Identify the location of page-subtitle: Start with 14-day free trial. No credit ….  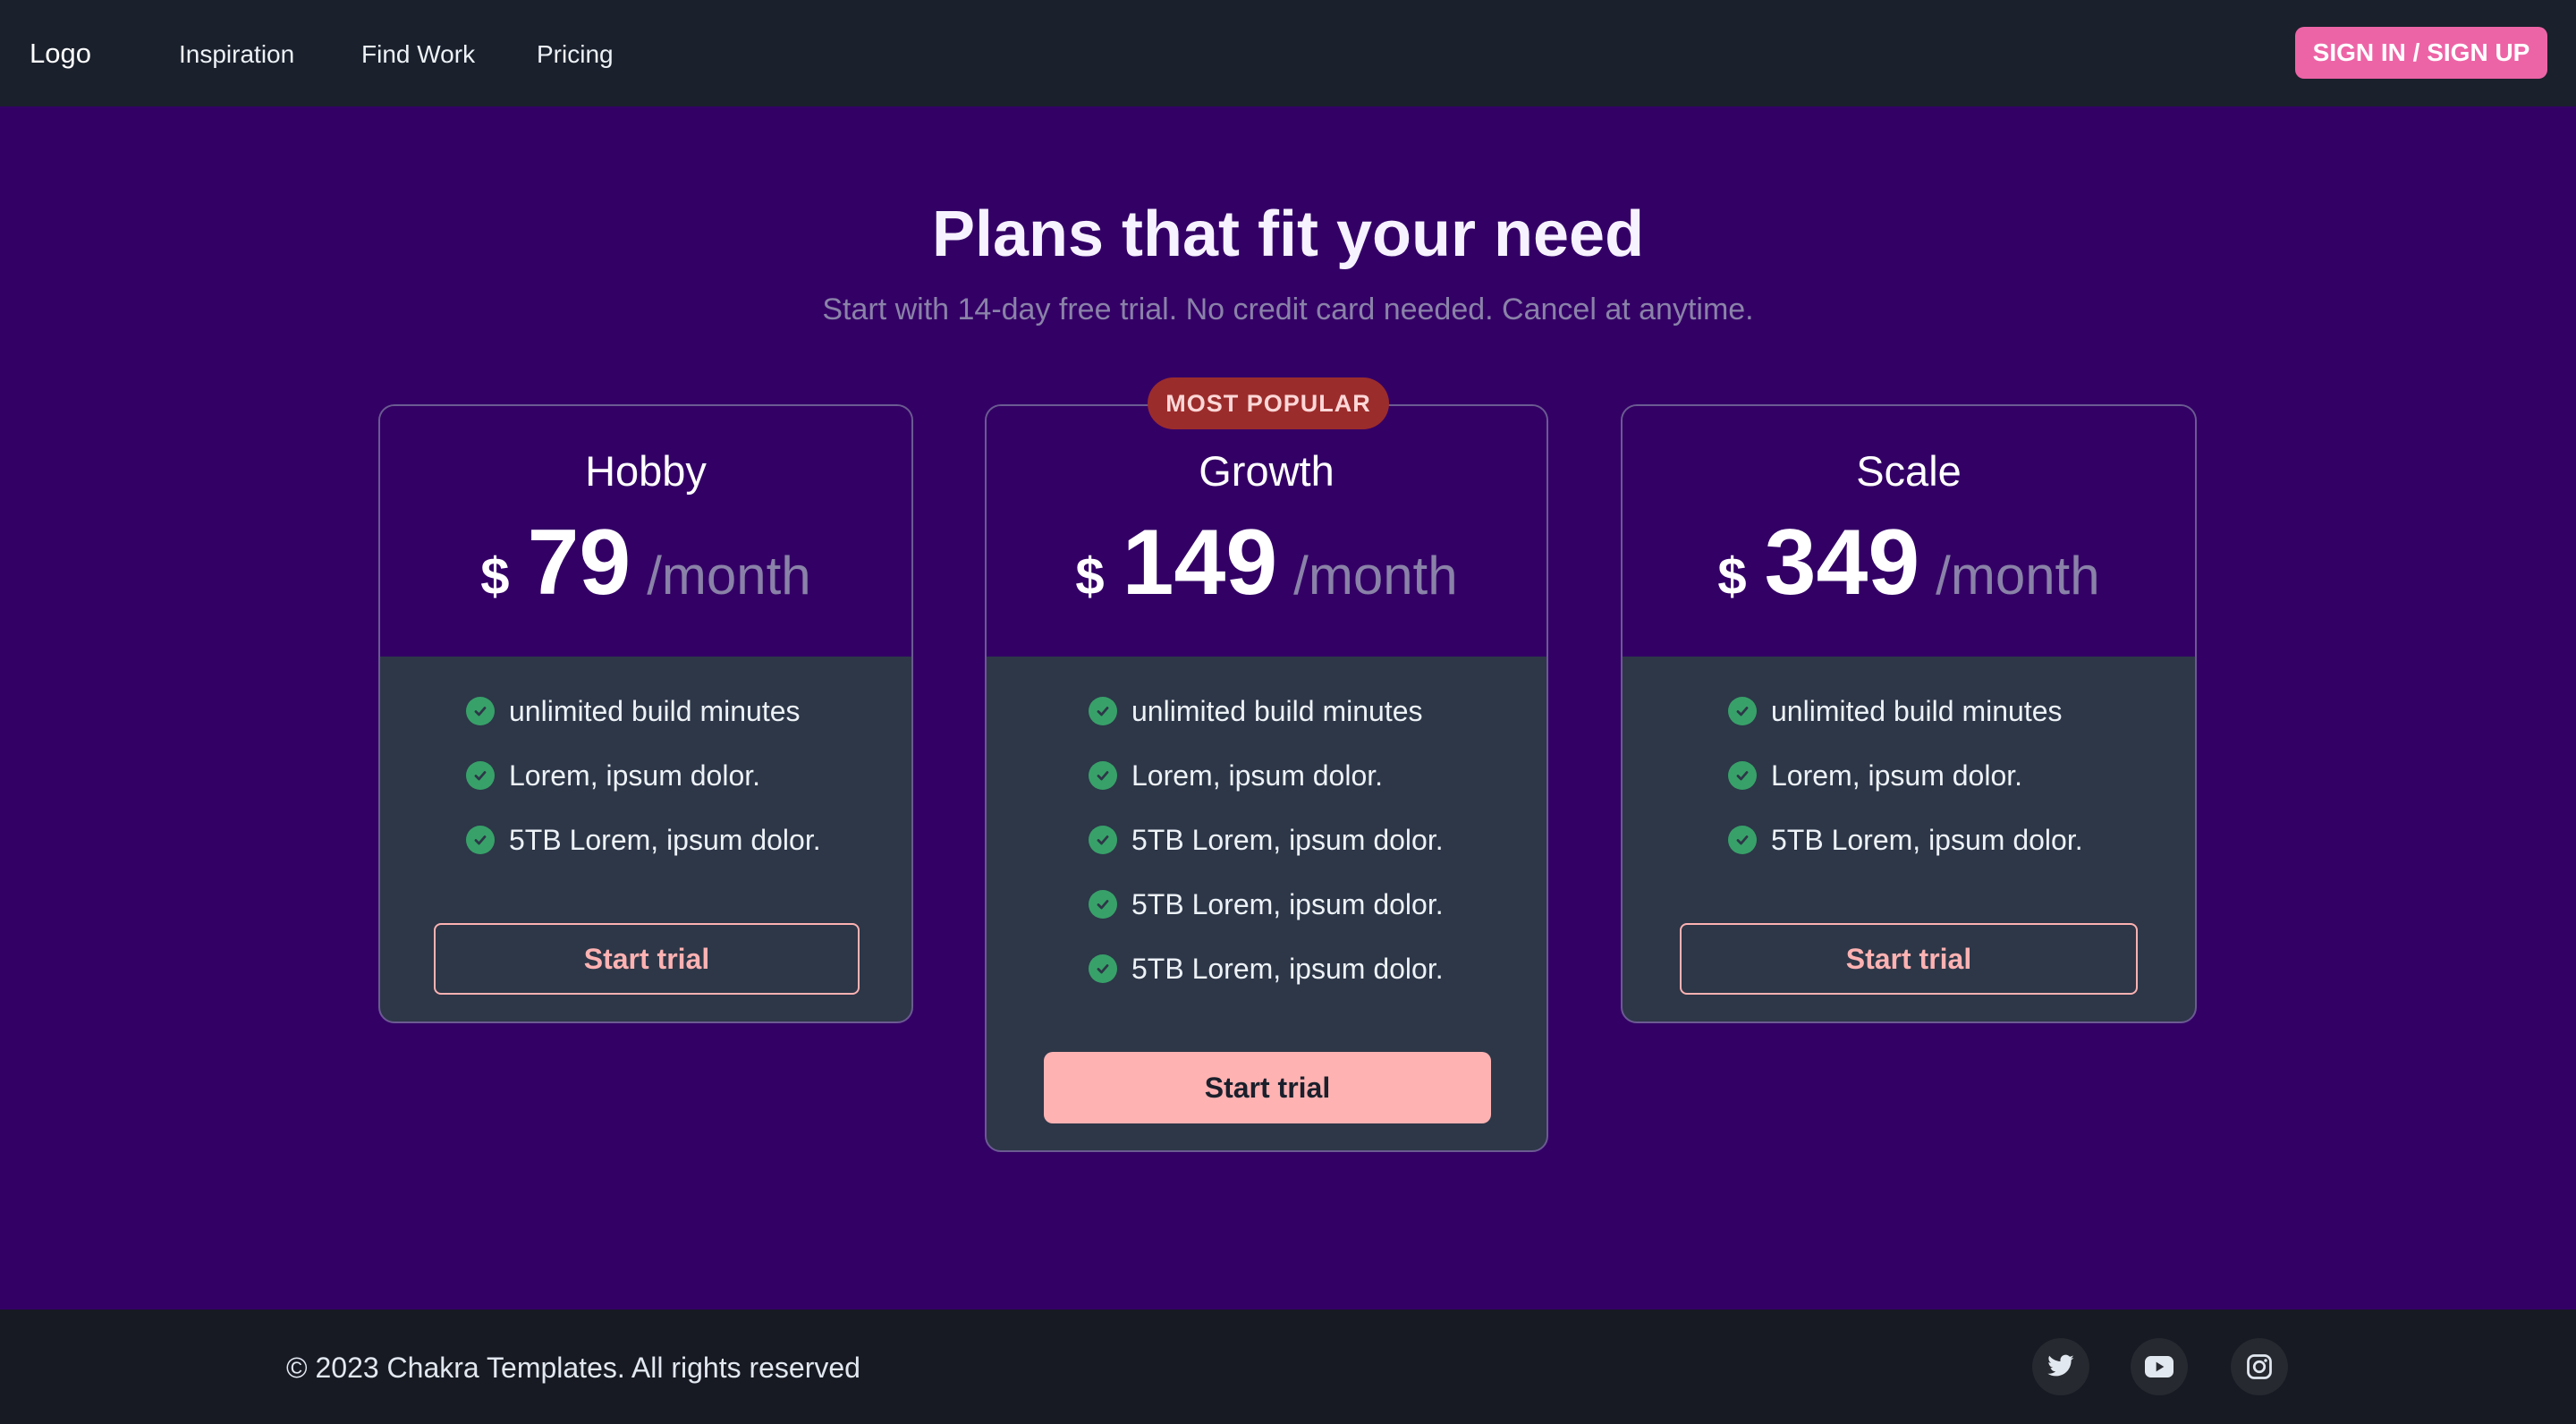
(1288, 309).